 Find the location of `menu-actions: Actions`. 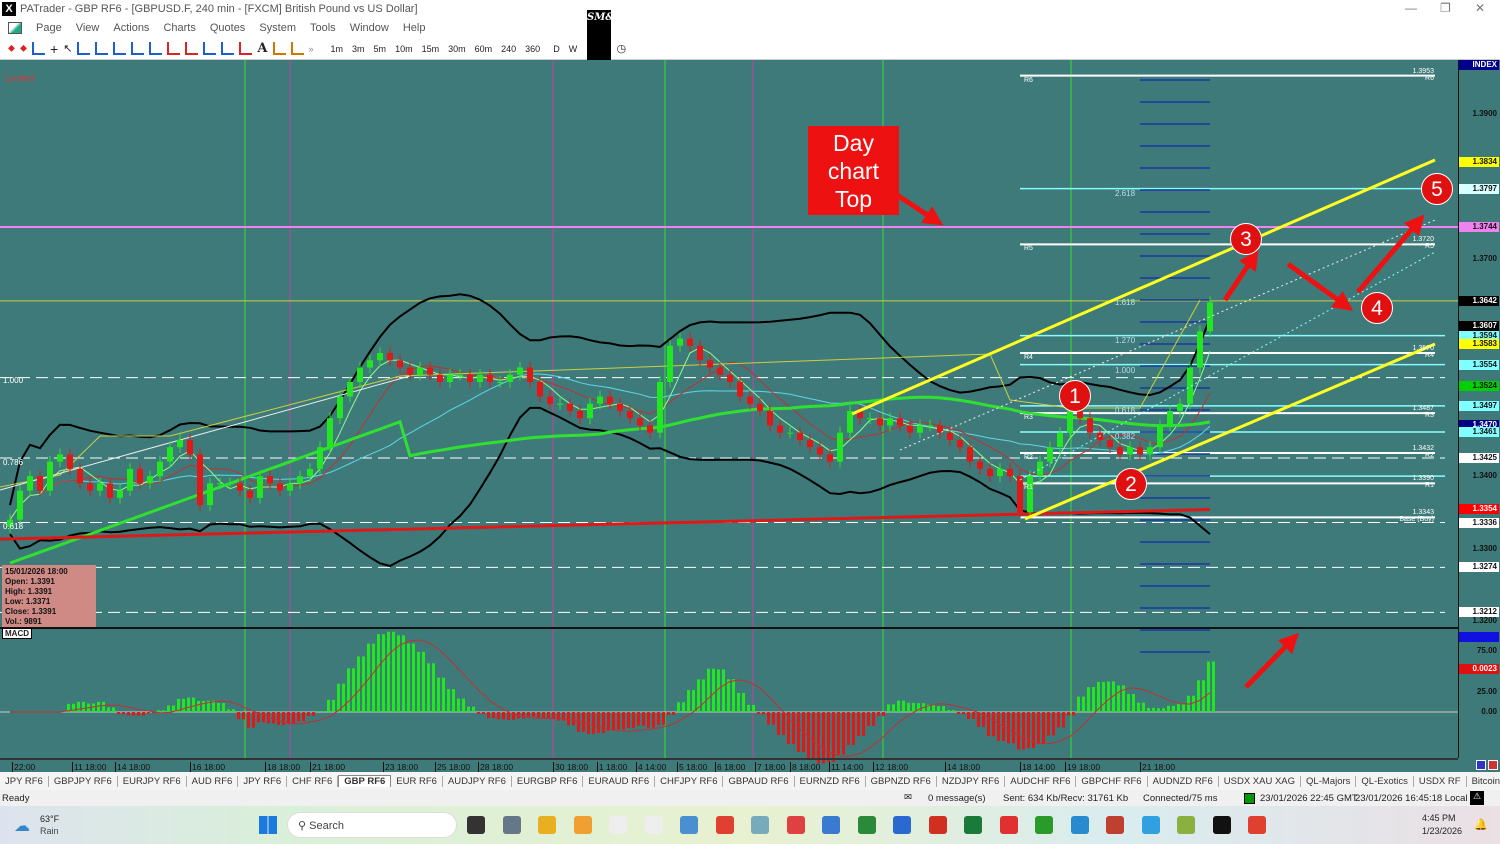

menu-actions: Actions is located at coordinates (131, 28).